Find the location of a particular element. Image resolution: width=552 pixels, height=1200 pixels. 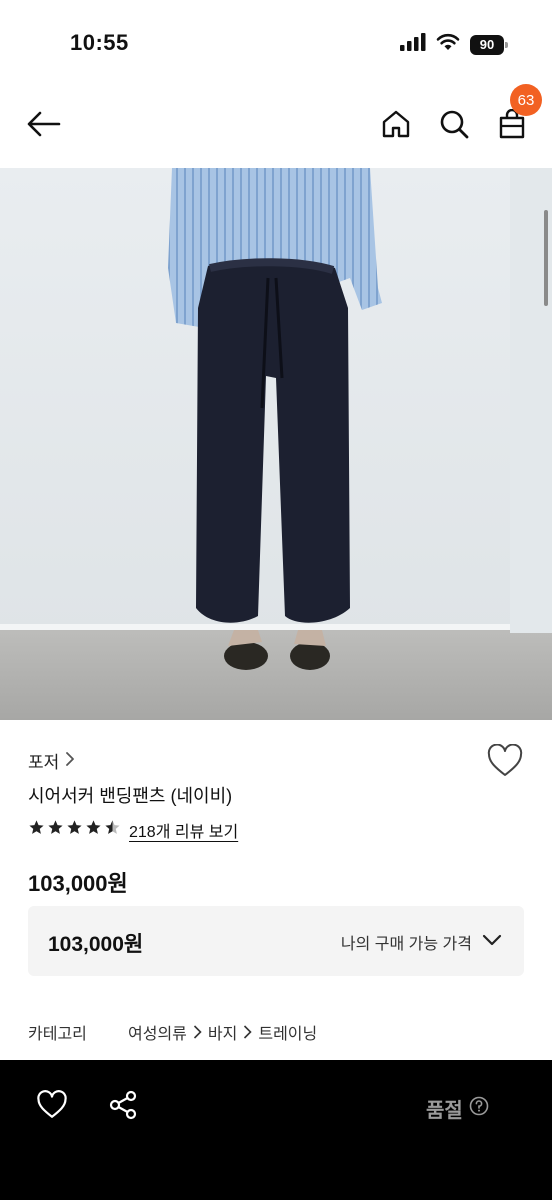

share-button is located at coordinates (123, 1105).